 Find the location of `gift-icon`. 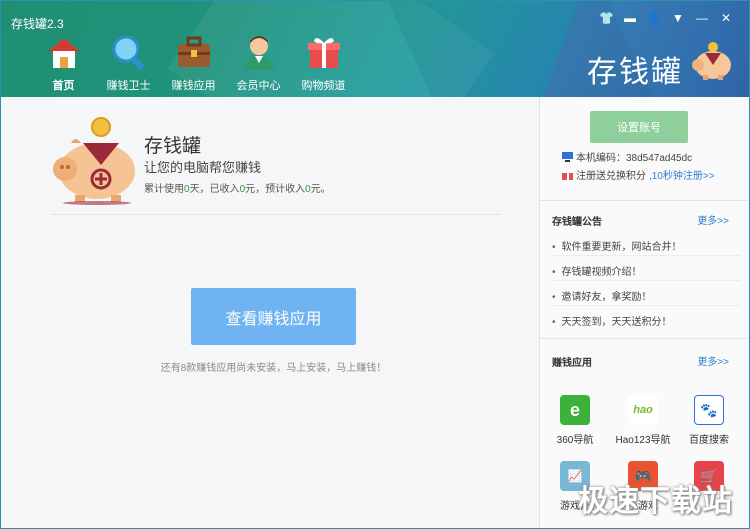

gift-icon is located at coordinates (567, 174).